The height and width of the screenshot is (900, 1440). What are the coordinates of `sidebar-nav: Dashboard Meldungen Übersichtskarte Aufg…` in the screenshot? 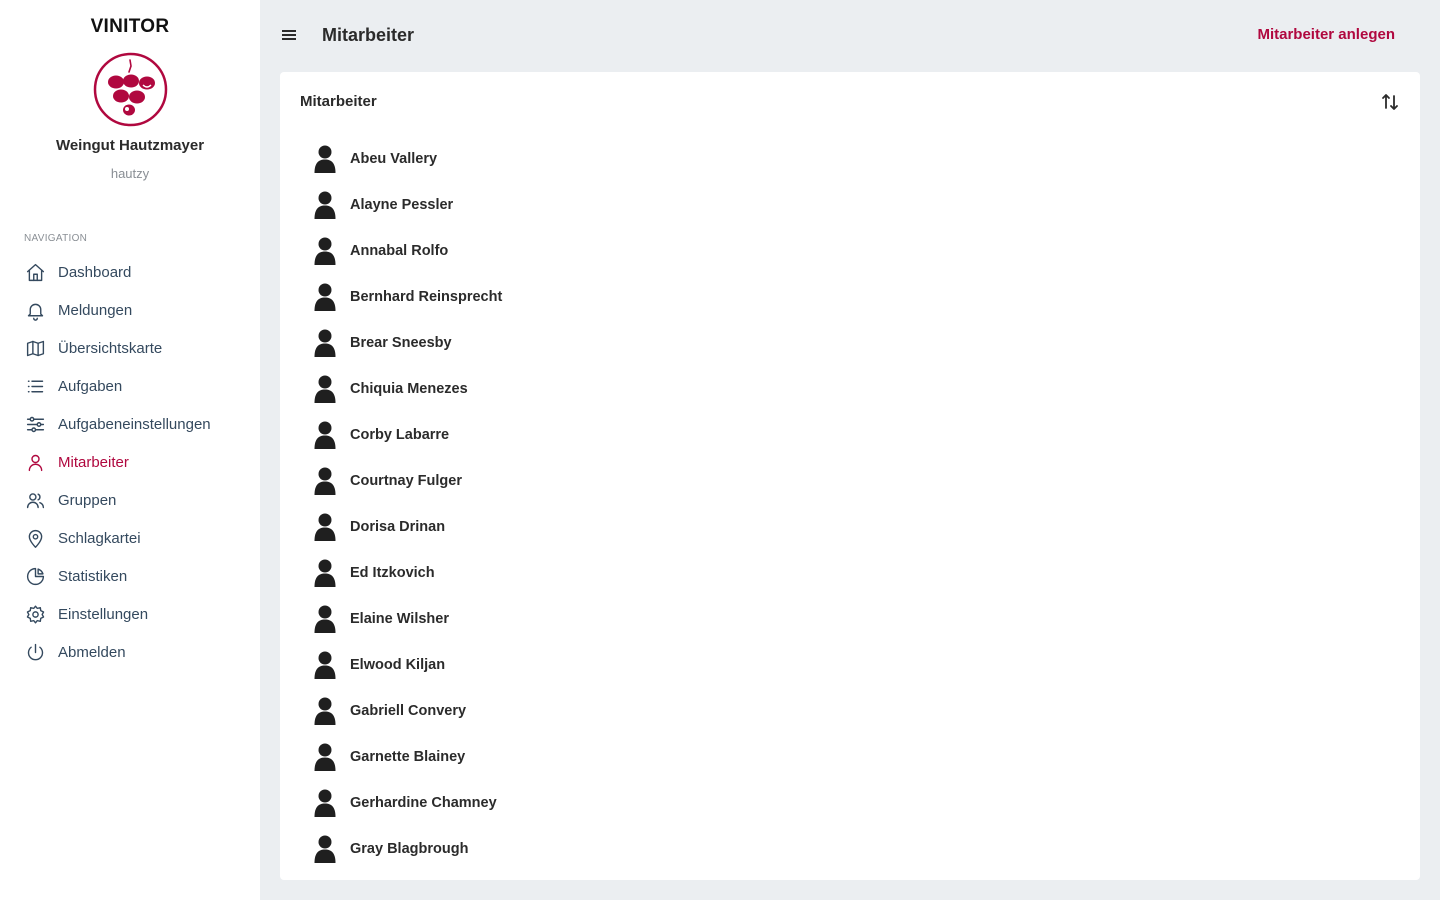 It's located at (130, 462).